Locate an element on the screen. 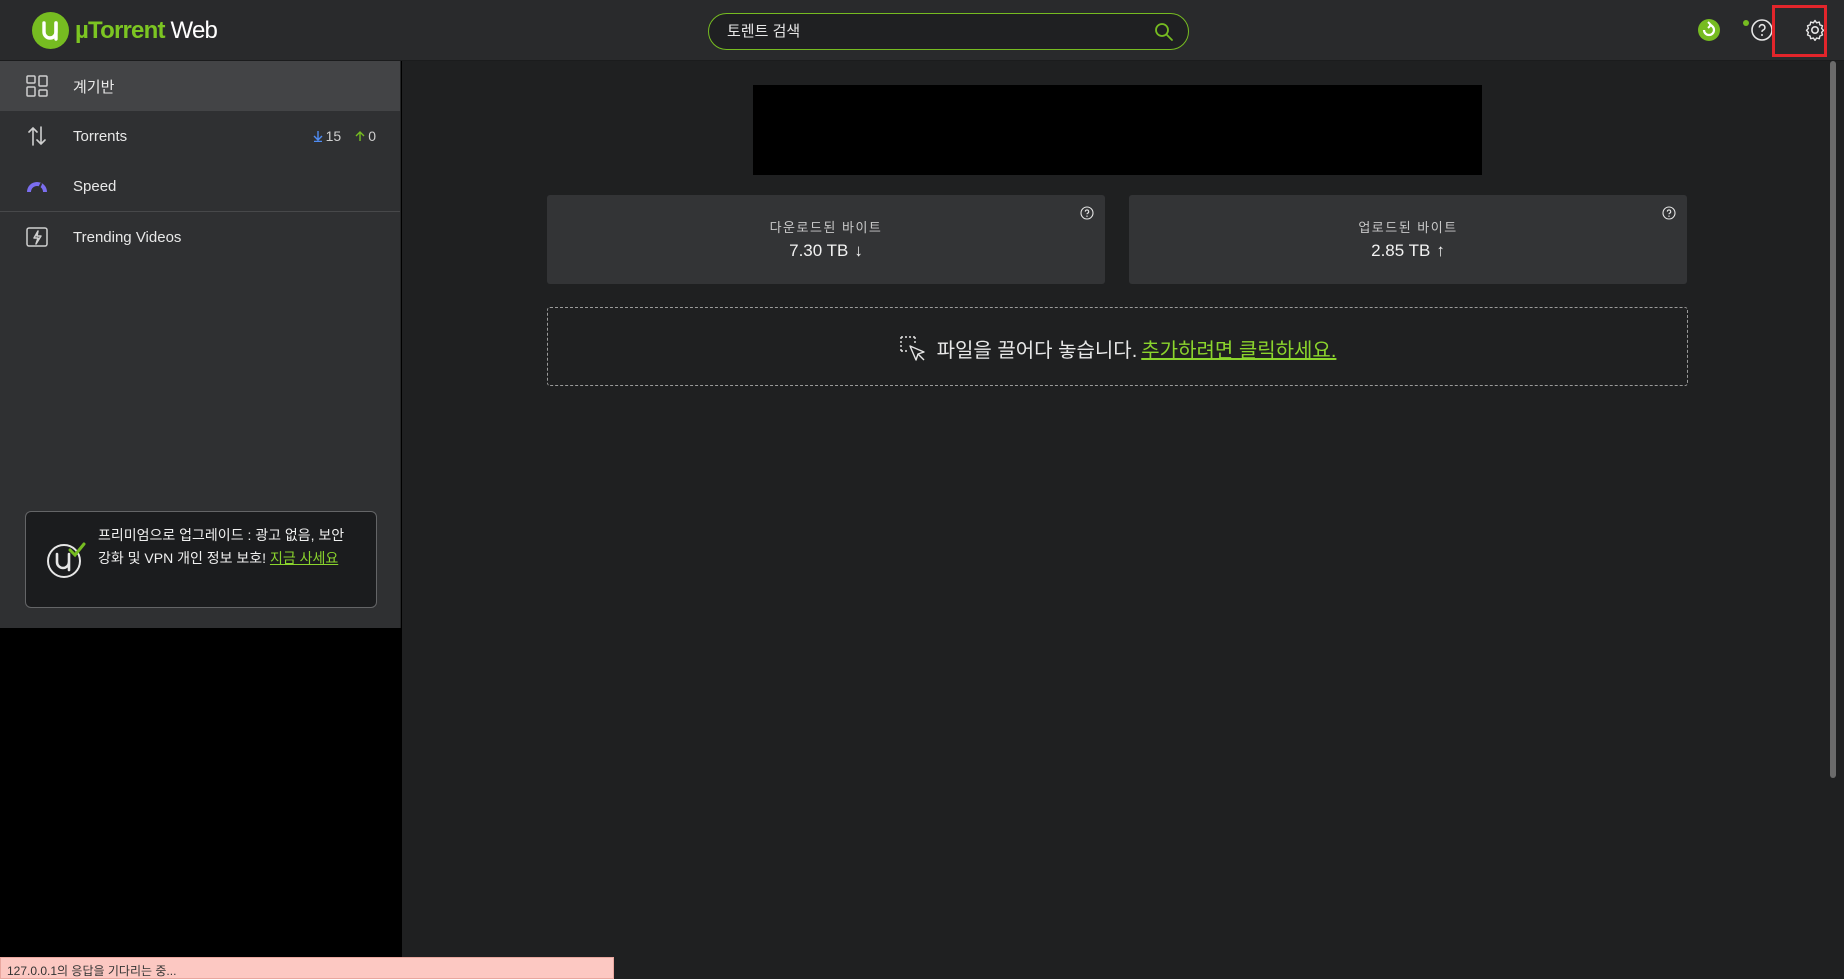 The width and height of the screenshot is (1844, 979). upload-arrow-icon: ↑ is located at coordinates (1440, 250).